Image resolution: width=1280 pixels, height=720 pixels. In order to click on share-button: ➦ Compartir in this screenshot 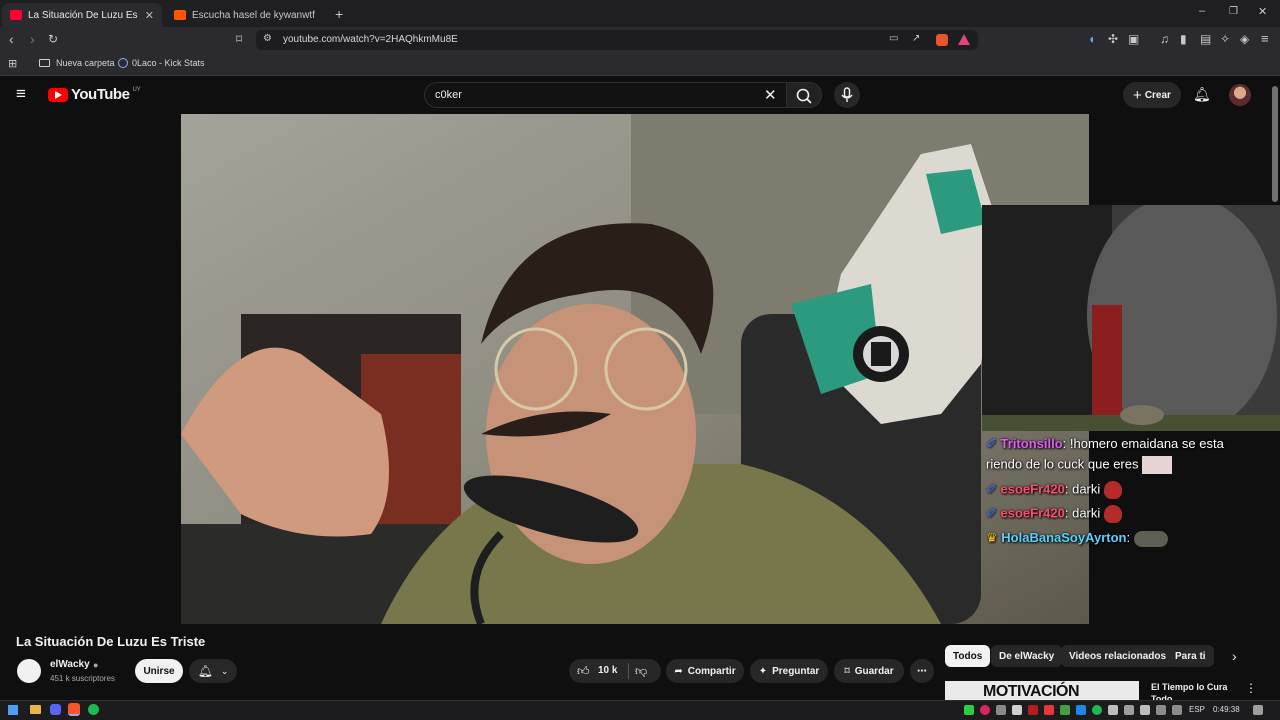, I will do `click(705, 671)`.